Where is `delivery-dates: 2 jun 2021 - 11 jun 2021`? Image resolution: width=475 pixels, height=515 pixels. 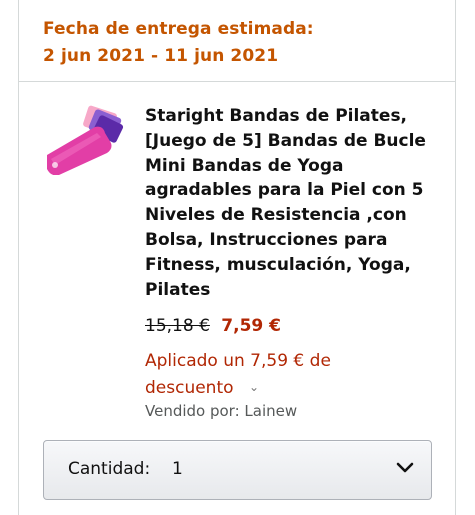
delivery-dates: 2 jun 2021 - 11 jun 2021 is located at coordinates (161, 56).